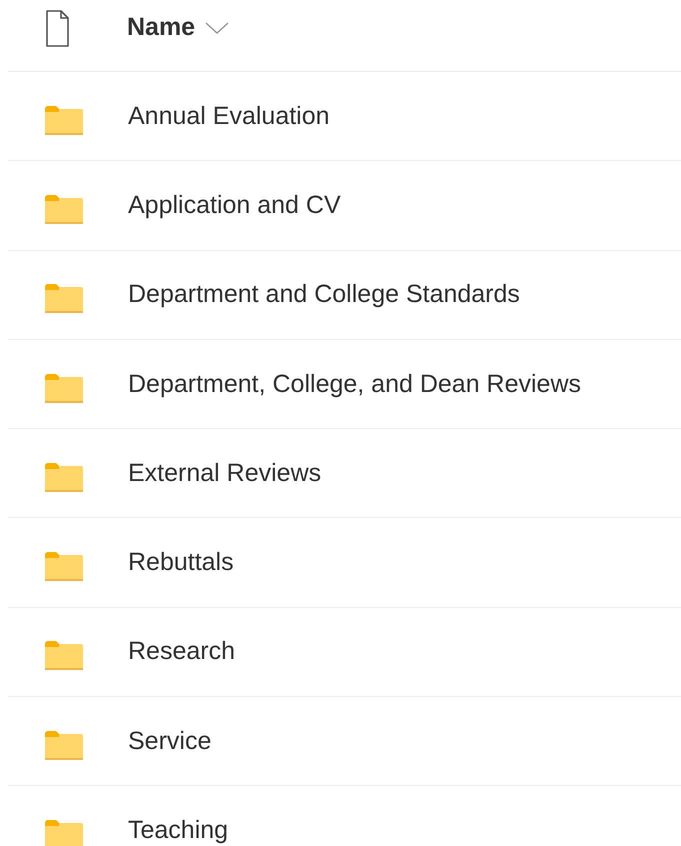 The image size is (681, 846). What do you see at coordinates (181, 563) in the screenshot?
I see `folder-name: Rebuttals` at bounding box center [181, 563].